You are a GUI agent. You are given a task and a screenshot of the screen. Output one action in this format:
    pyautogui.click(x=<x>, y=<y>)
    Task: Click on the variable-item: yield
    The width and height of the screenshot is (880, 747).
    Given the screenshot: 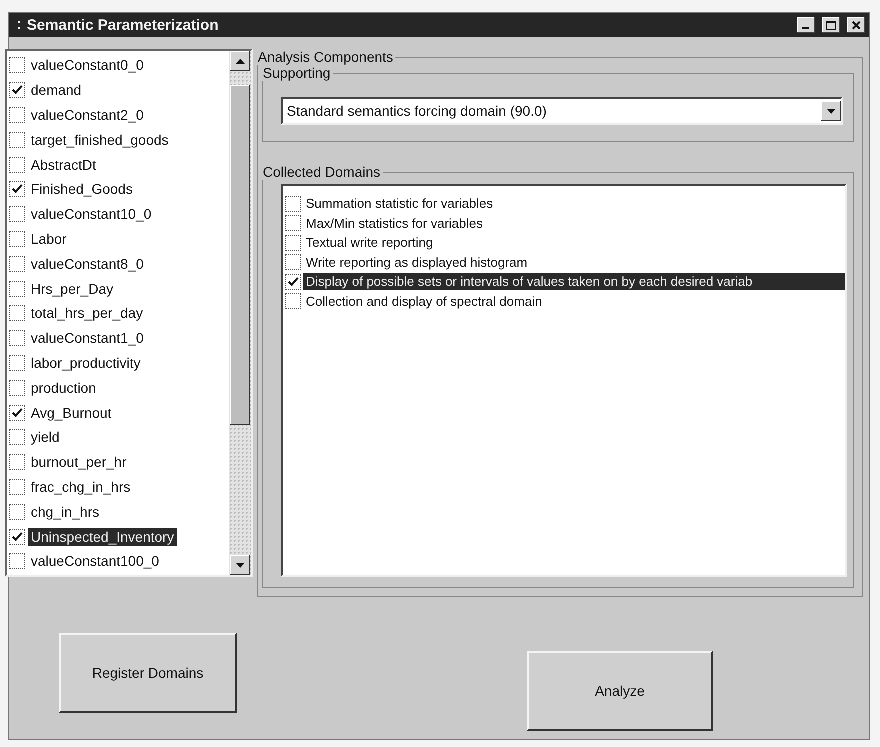 What is the action you would take?
    pyautogui.click(x=45, y=437)
    